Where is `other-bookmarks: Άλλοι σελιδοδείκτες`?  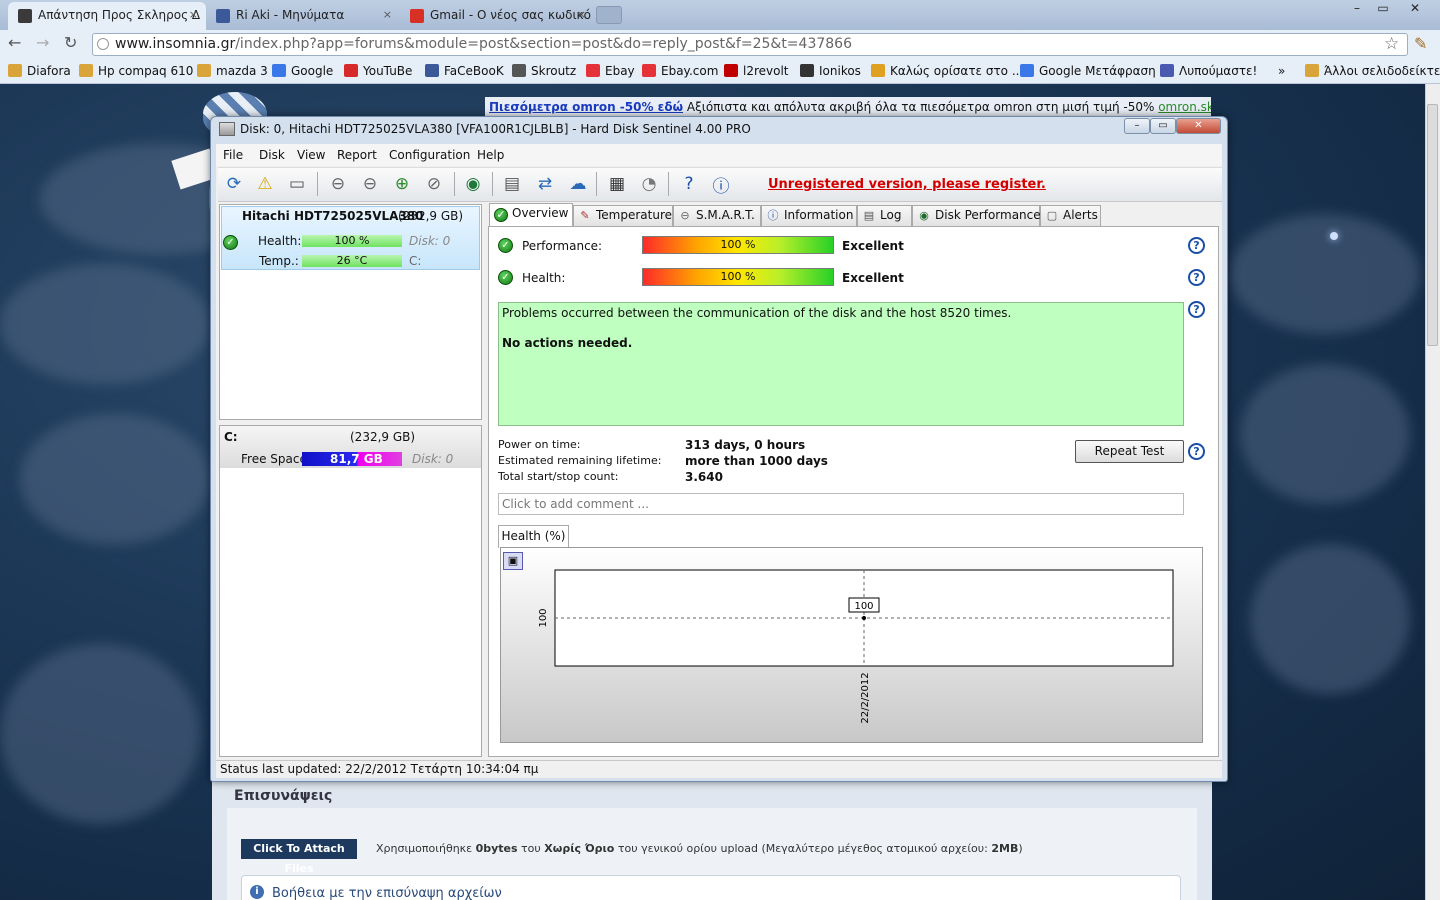 other-bookmarks: Άλλοι σελιδοδείκτες is located at coordinates (1372, 71).